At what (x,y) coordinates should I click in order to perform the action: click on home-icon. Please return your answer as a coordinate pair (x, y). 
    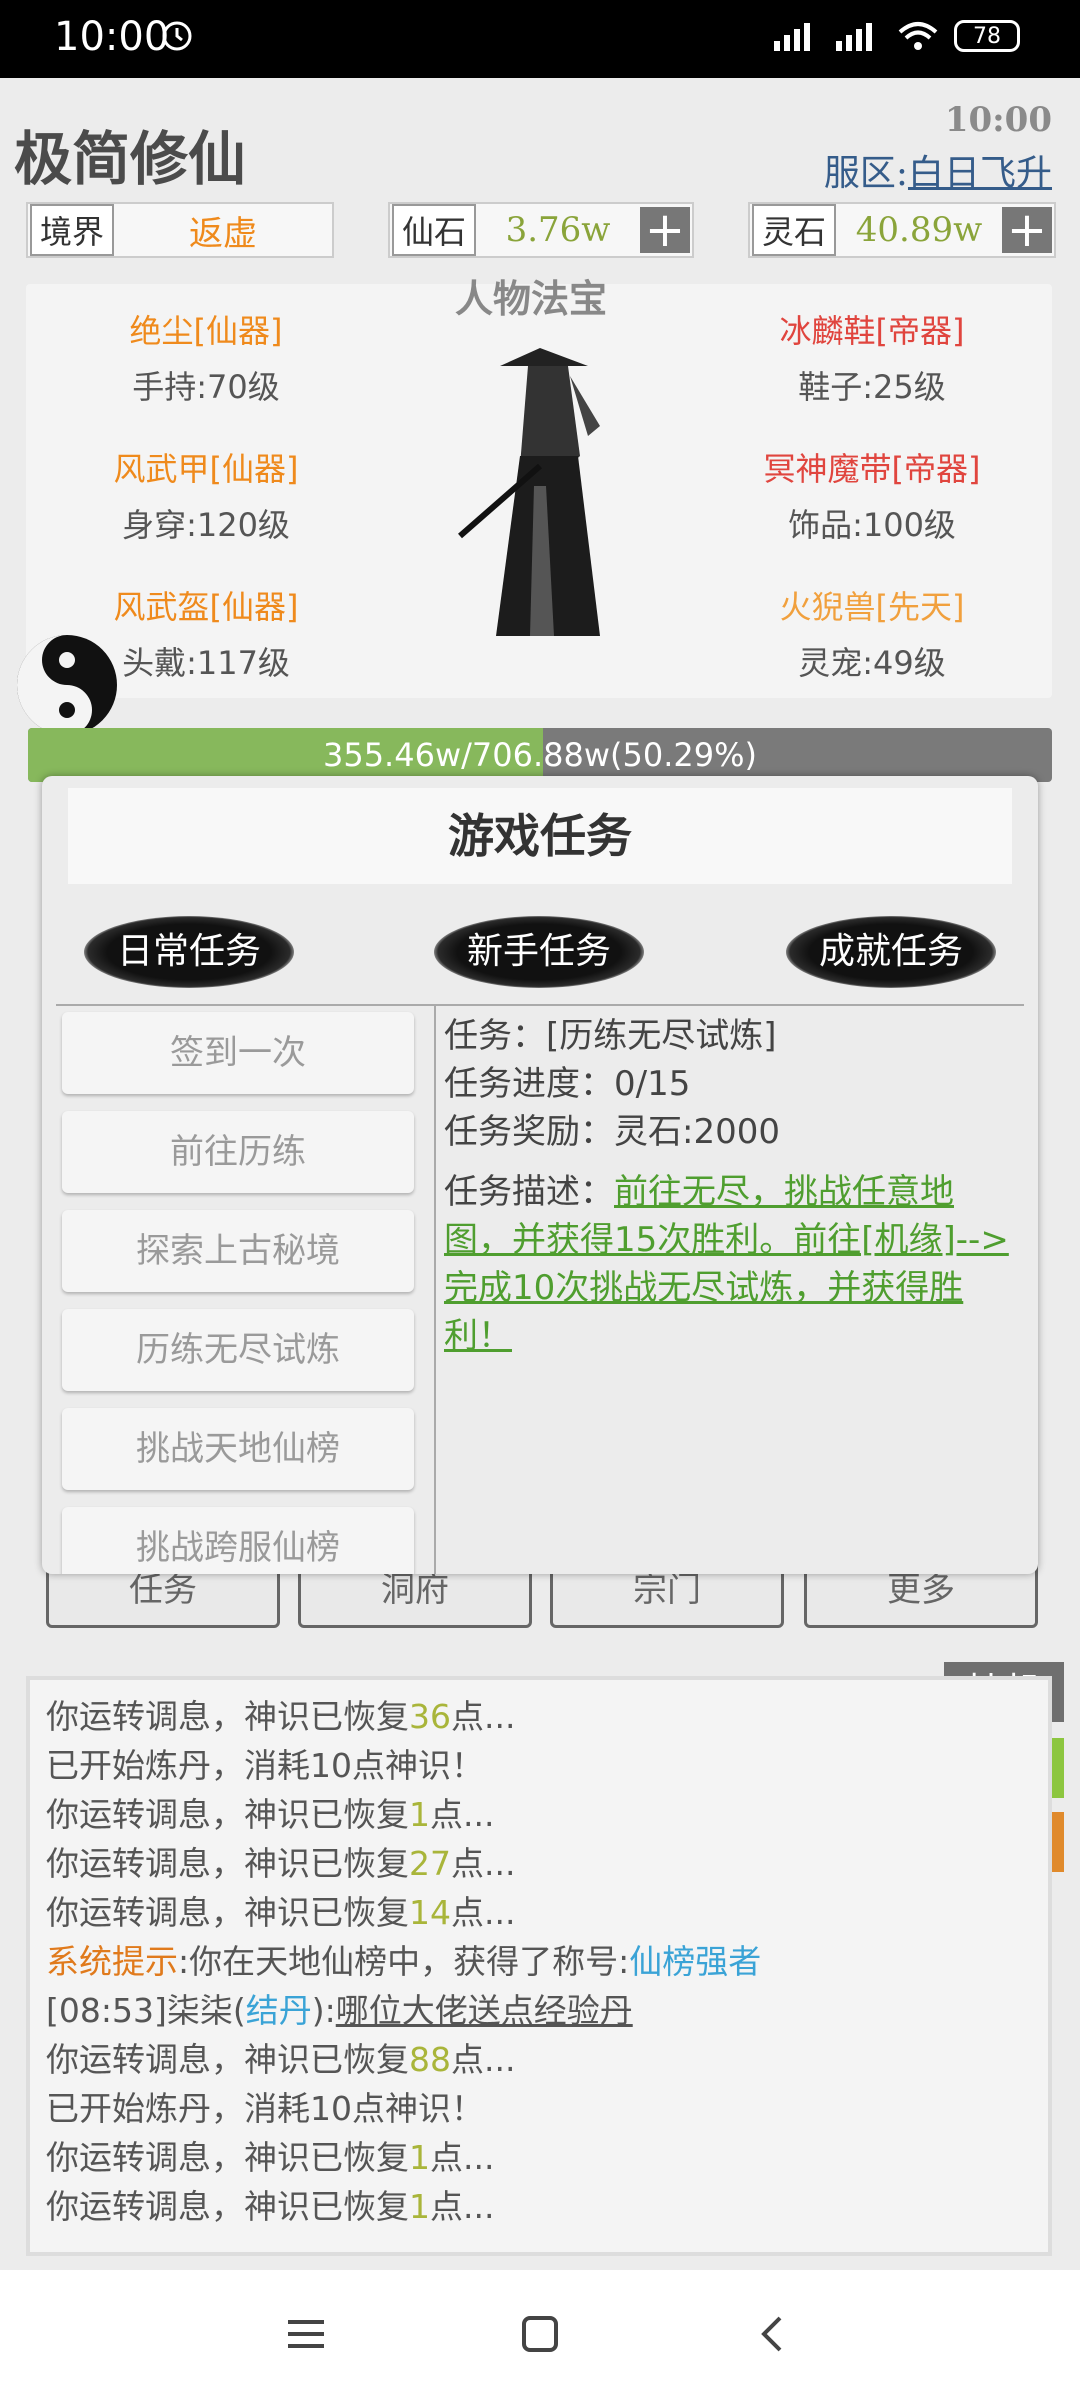
    Looking at the image, I should click on (540, 2334).